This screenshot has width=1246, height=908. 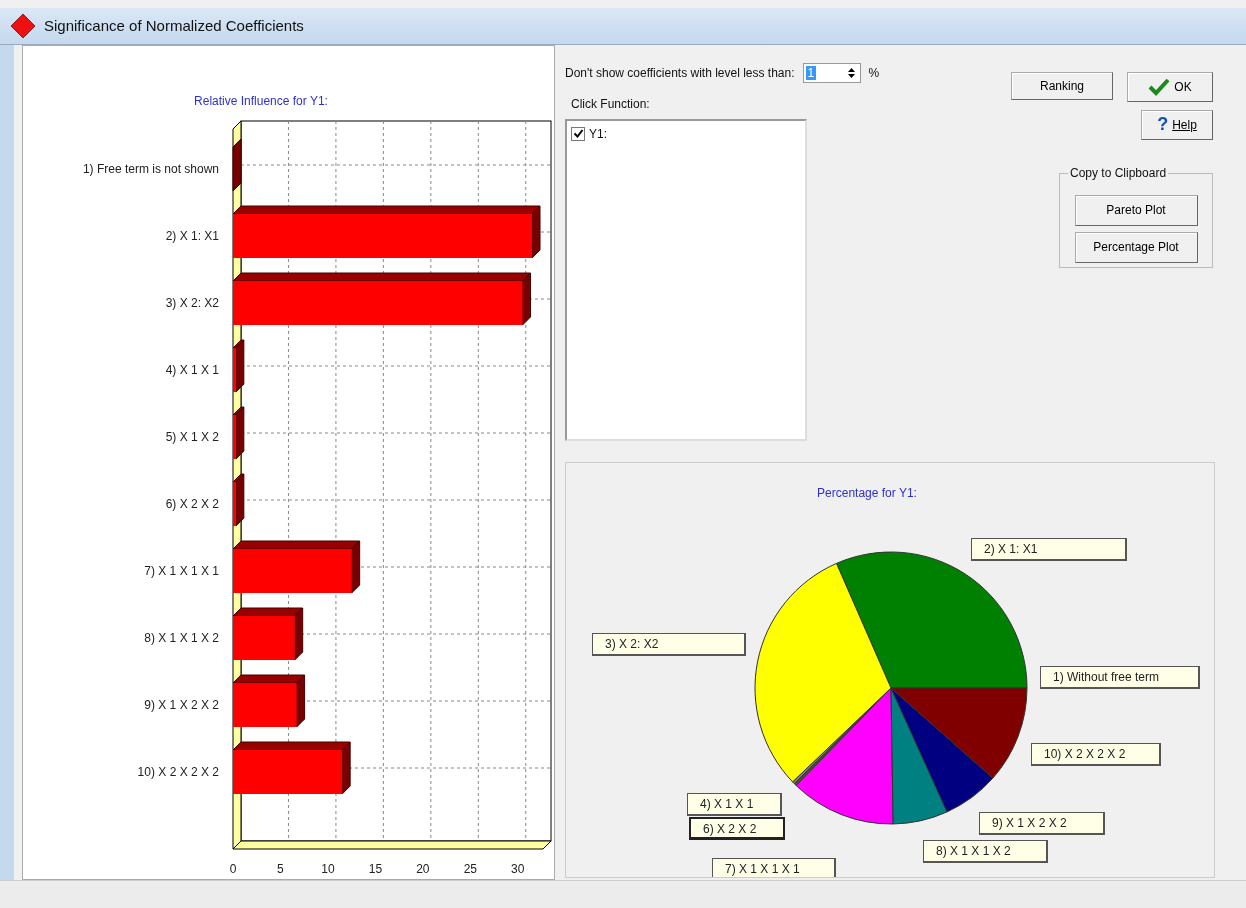 What do you see at coordinates (261, 100) in the screenshot?
I see `chart-title: Relative Influence for Y1:` at bounding box center [261, 100].